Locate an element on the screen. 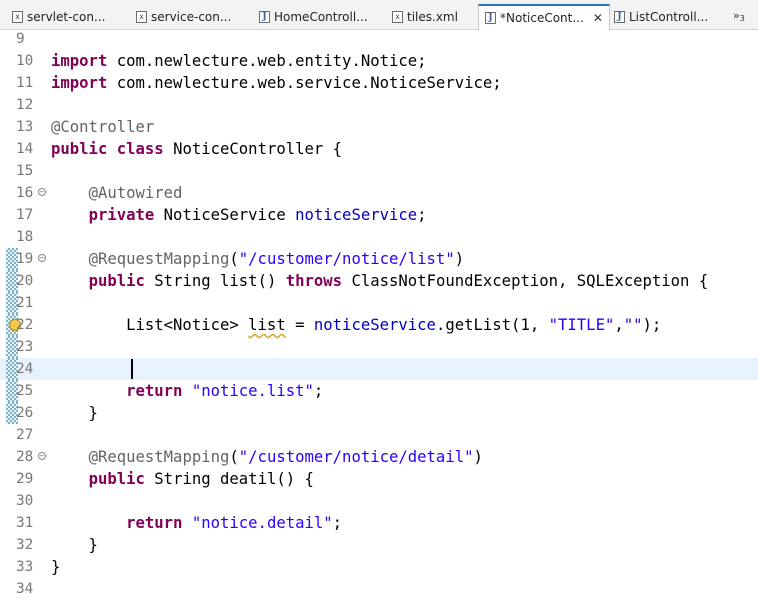 This screenshot has width=758, height=601. code-line: 31 return "notice.detail"; is located at coordinates (379, 523).